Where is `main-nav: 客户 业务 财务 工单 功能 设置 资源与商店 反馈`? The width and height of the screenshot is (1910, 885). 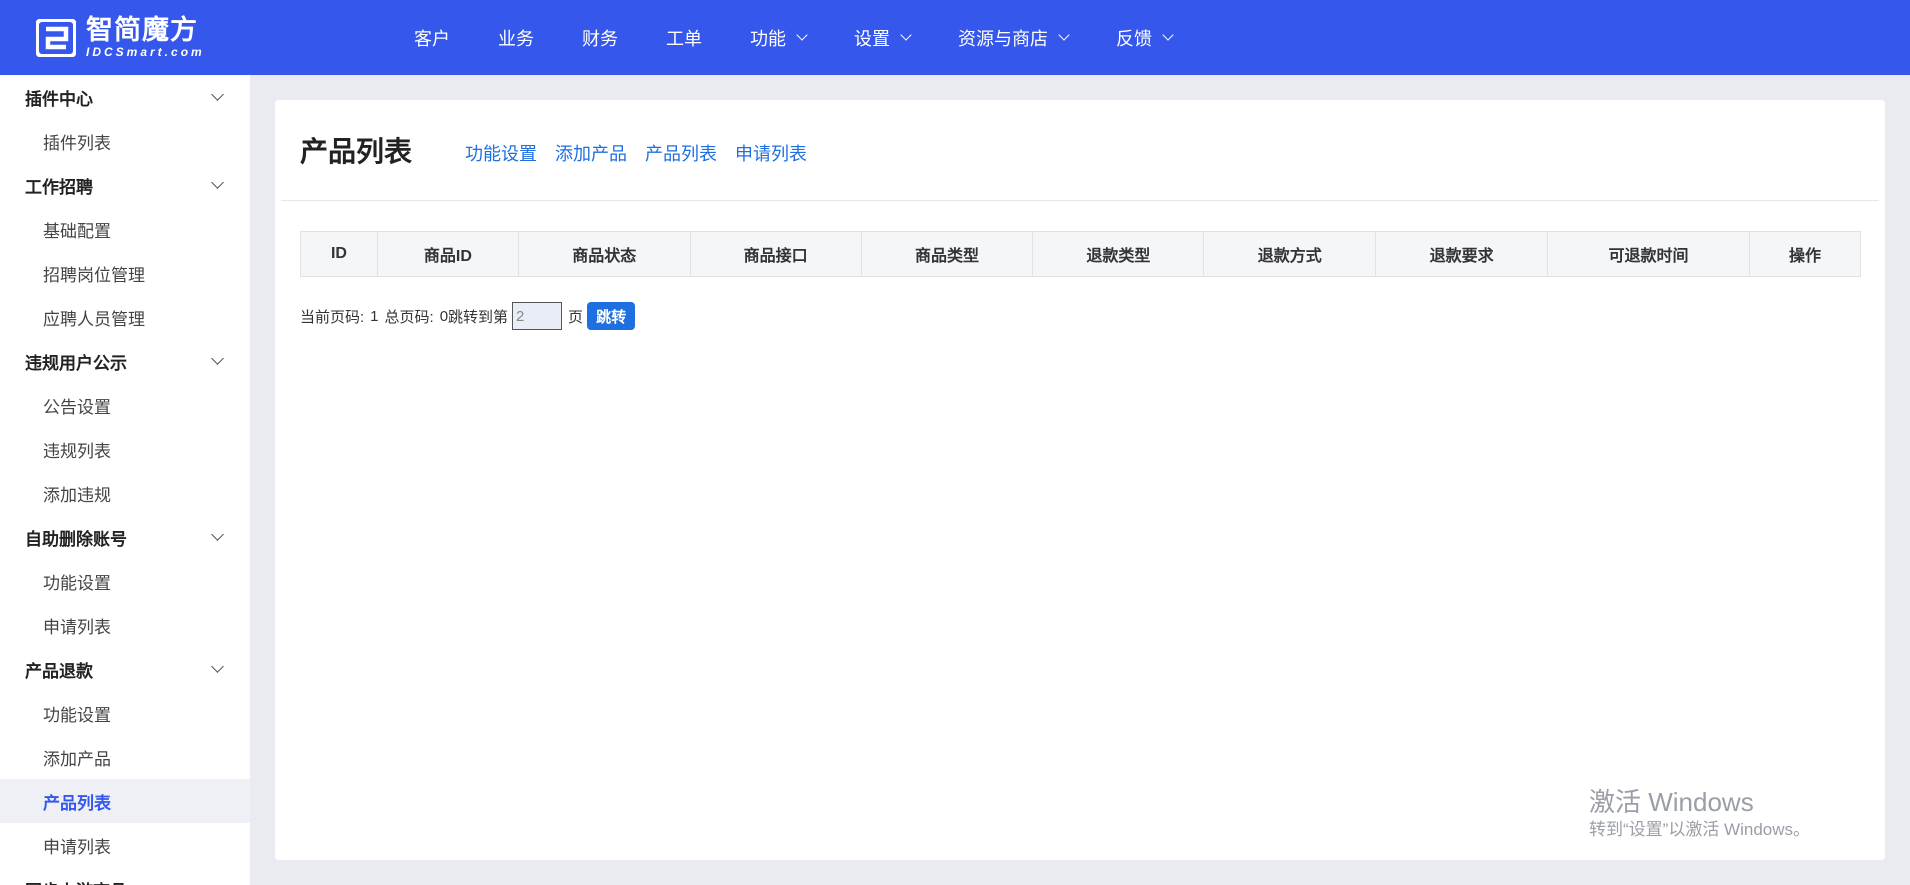 main-nav: 客户 业务 财务 工单 功能 设置 资源与商店 反馈 is located at coordinates (793, 37).